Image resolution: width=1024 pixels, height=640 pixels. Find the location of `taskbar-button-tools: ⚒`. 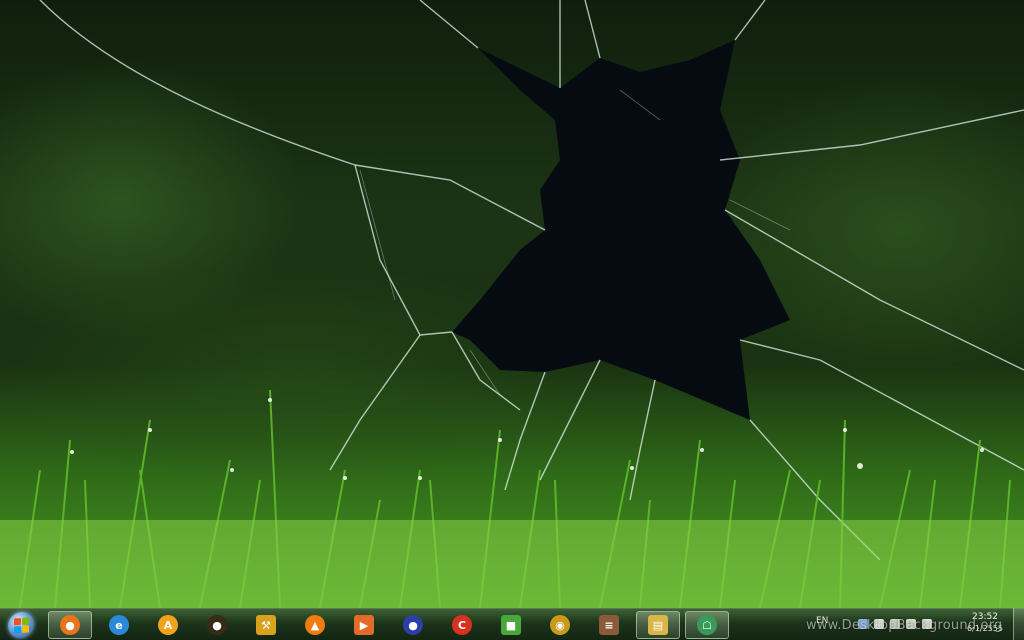

taskbar-button-tools: ⚒ is located at coordinates (266, 625).